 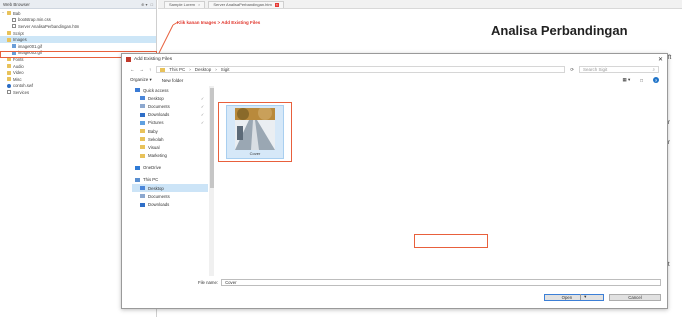 I want to click on tree-item-label: bootstrap.min.css, so click(x=34, y=20).